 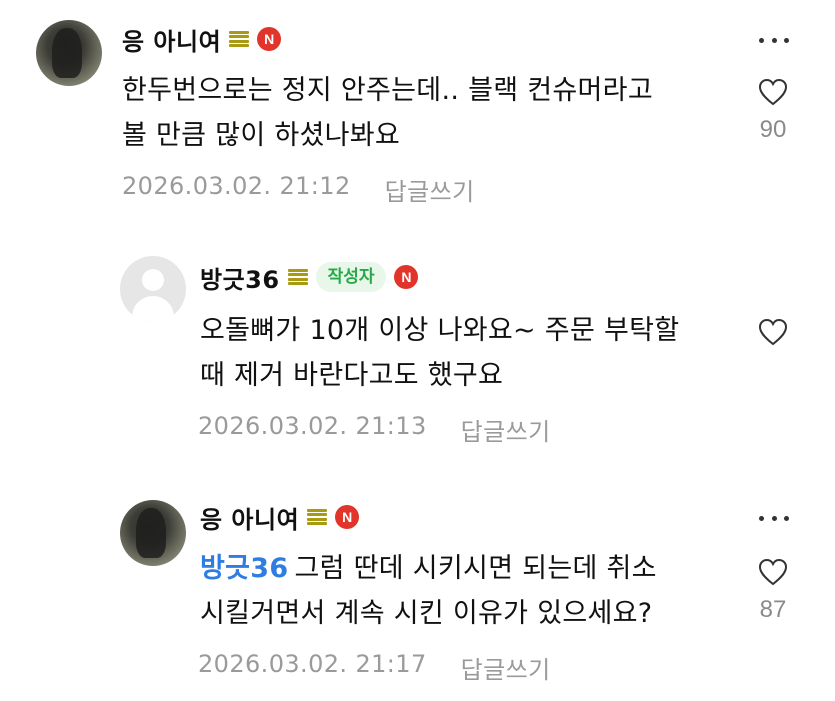 What do you see at coordinates (773, 591) in the screenshot?
I see `like-button: 87` at bounding box center [773, 591].